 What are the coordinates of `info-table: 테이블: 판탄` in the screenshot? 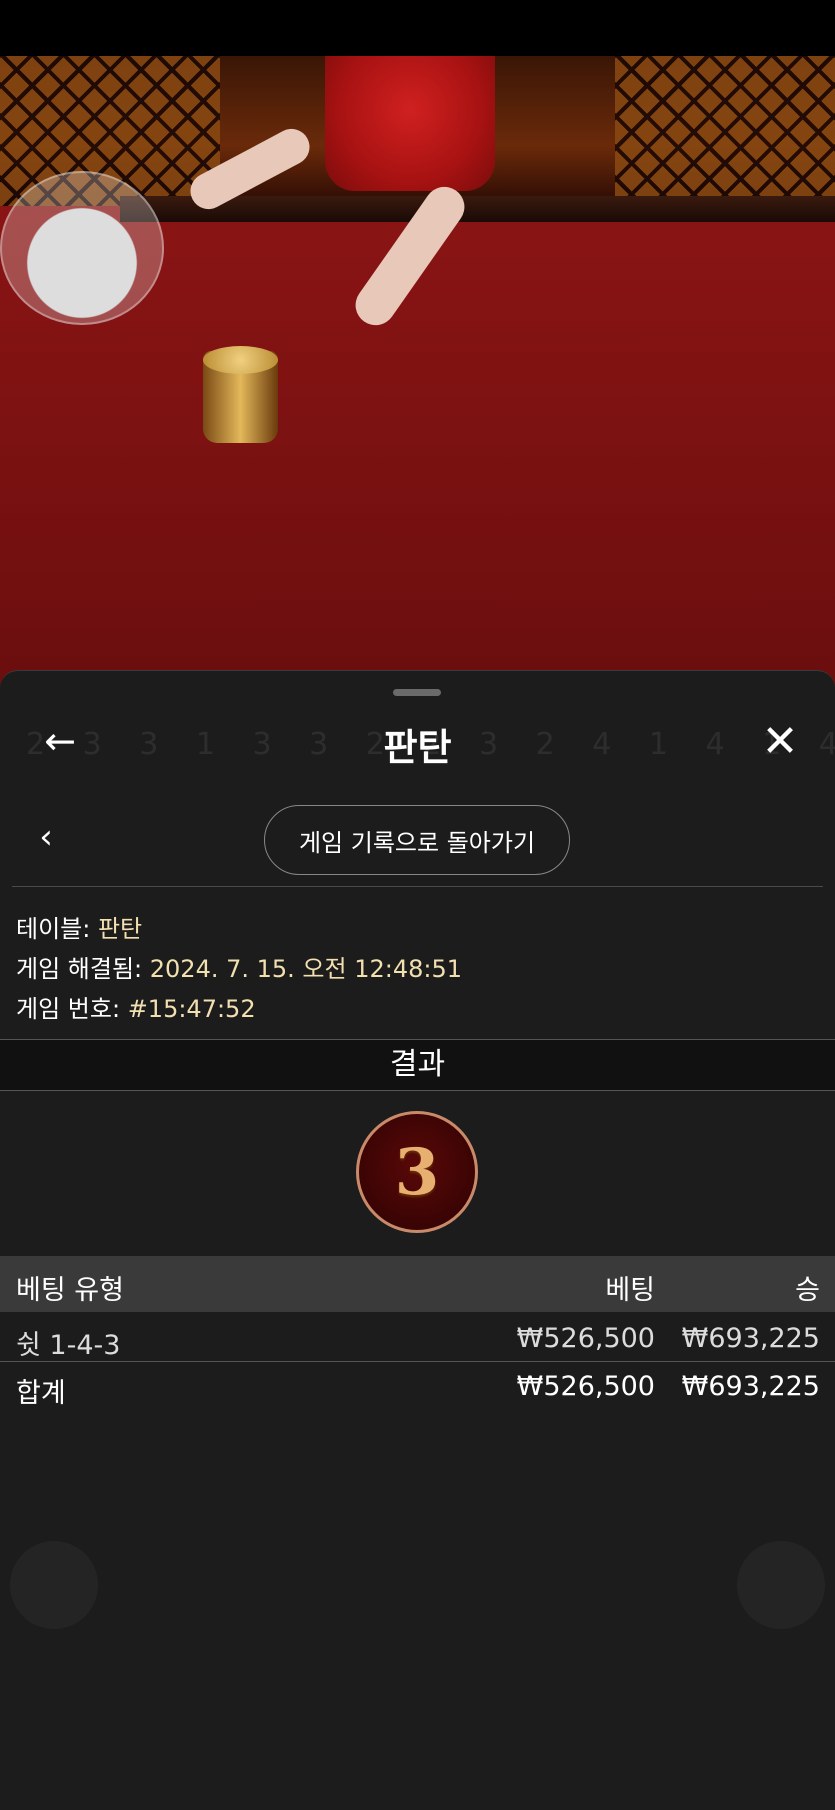 It's located at (79, 926).